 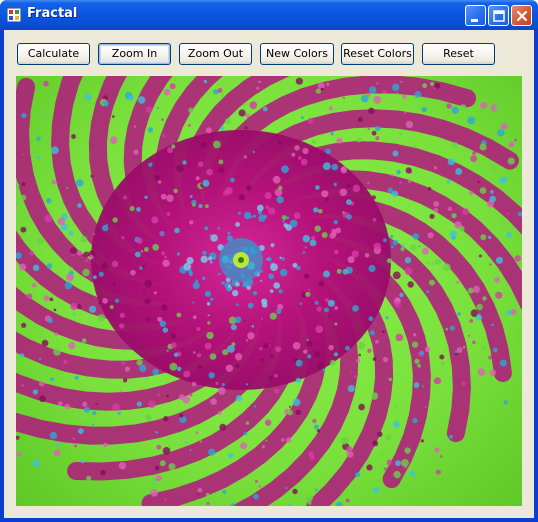 I want to click on zoom-out-button: Zoom Out, so click(x=215, y=54).